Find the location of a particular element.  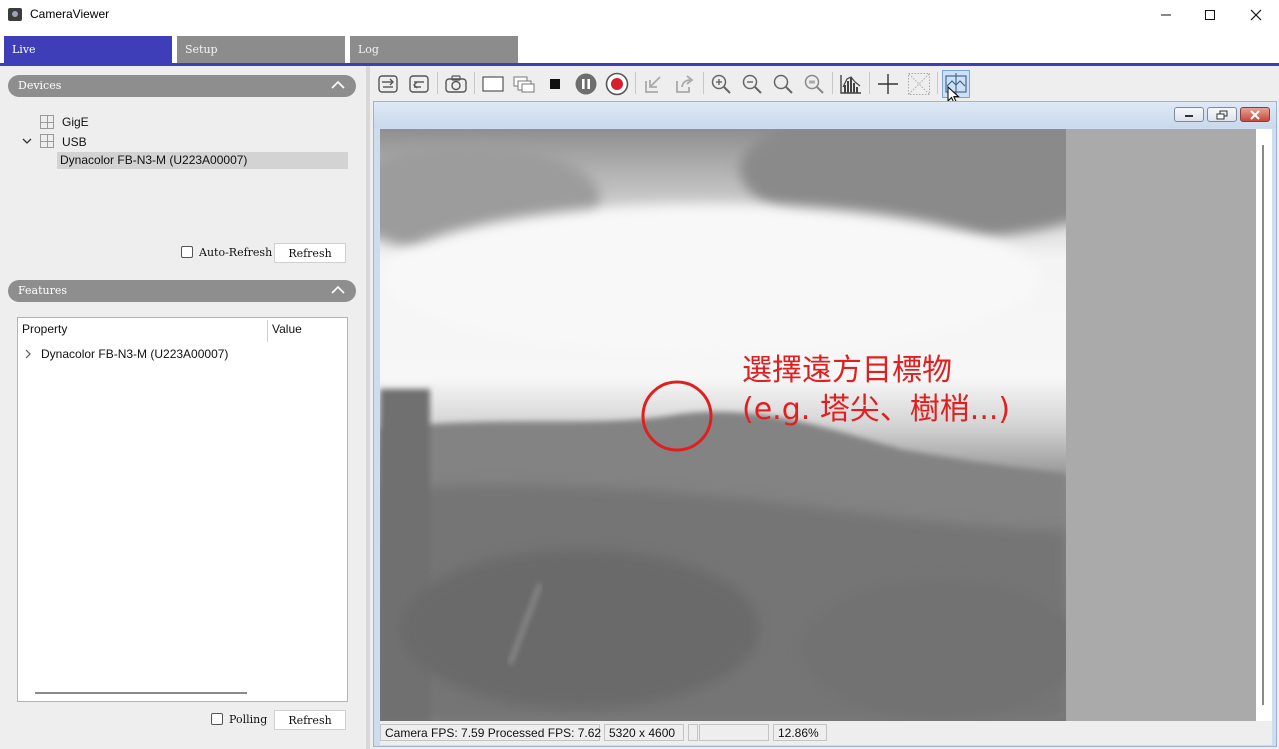

pause-button is located at coordinates (586, 84).